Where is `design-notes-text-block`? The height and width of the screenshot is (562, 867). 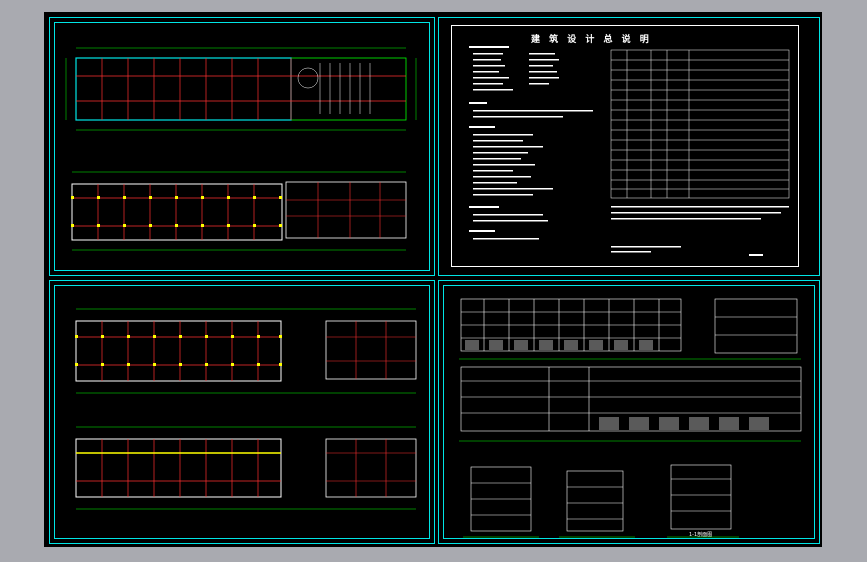 design-notes-text-block is located at coordinates (629, 151).